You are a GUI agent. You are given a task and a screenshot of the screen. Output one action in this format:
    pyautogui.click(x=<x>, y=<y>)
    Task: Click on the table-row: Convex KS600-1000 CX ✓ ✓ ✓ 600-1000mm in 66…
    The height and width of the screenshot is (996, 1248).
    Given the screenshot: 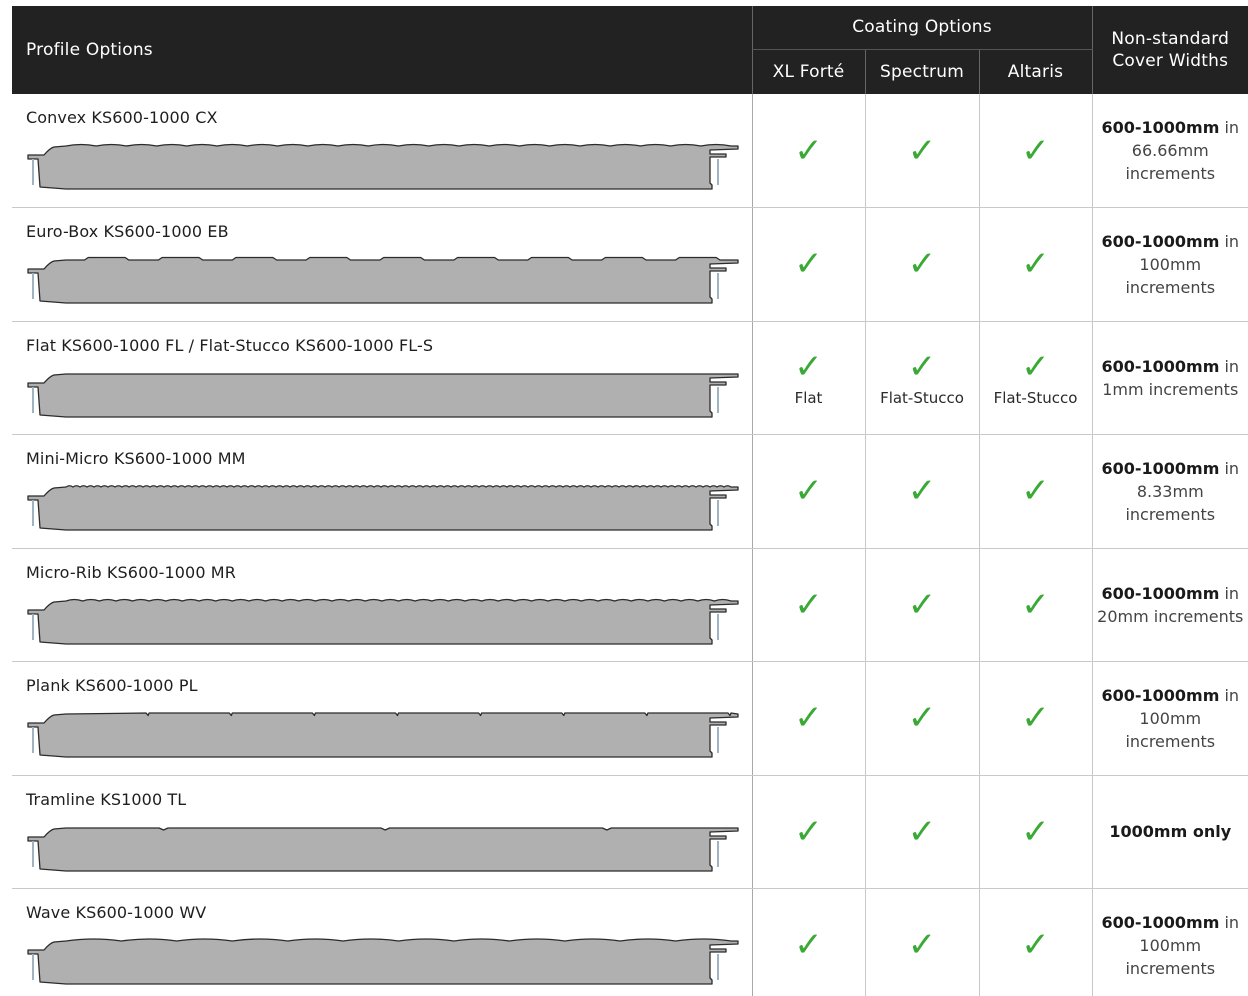 What is the action you would take?
    pyautogui.click(x=630, y=151)
    